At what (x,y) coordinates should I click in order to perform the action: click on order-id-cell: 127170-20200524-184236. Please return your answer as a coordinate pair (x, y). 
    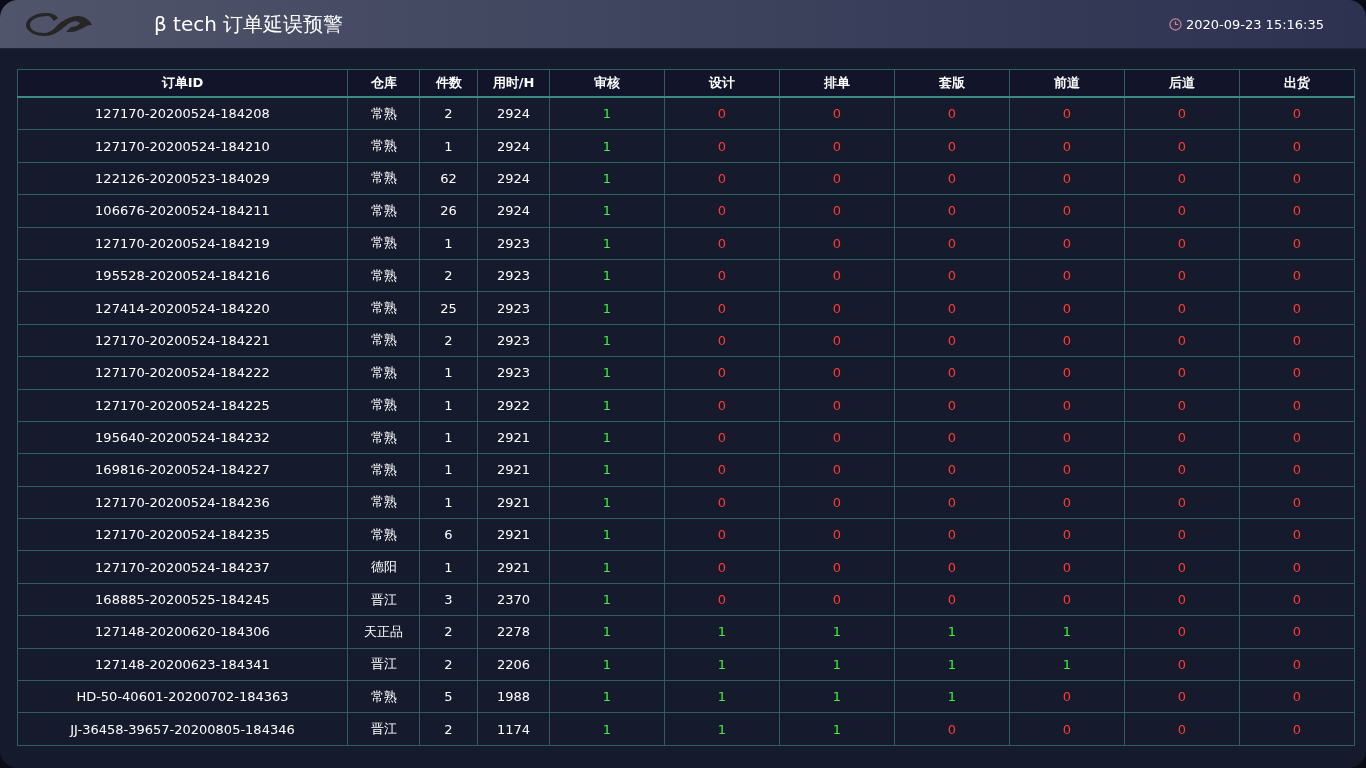
    Looking at the image, I should click on (182, 502).